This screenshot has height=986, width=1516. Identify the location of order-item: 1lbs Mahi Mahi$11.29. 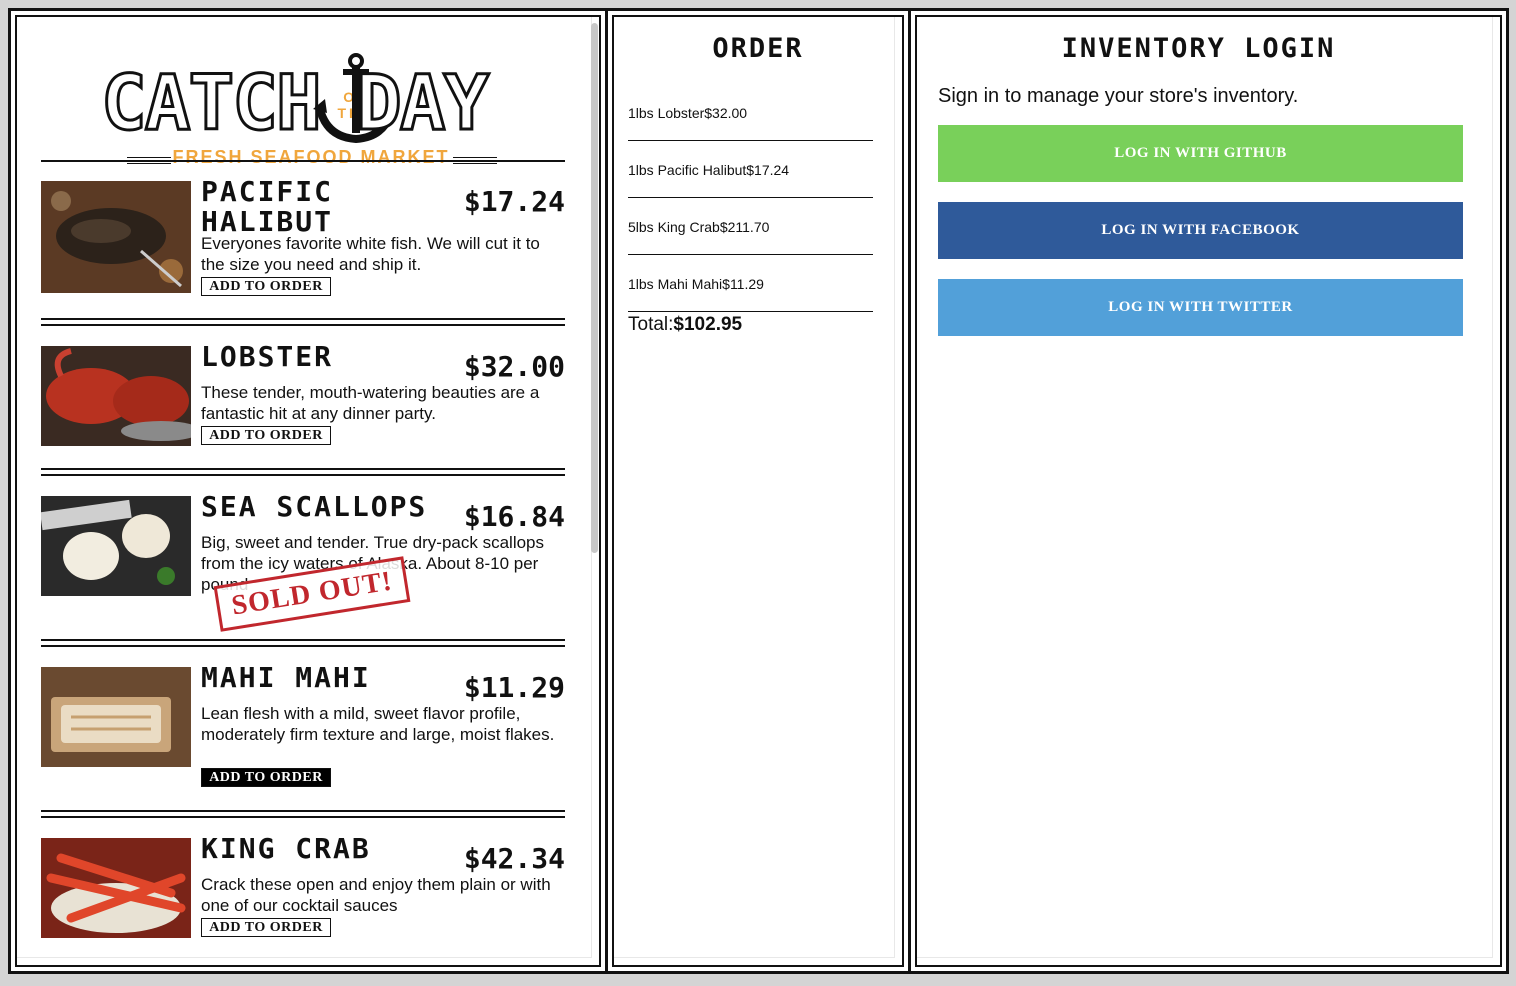
(696, 284).